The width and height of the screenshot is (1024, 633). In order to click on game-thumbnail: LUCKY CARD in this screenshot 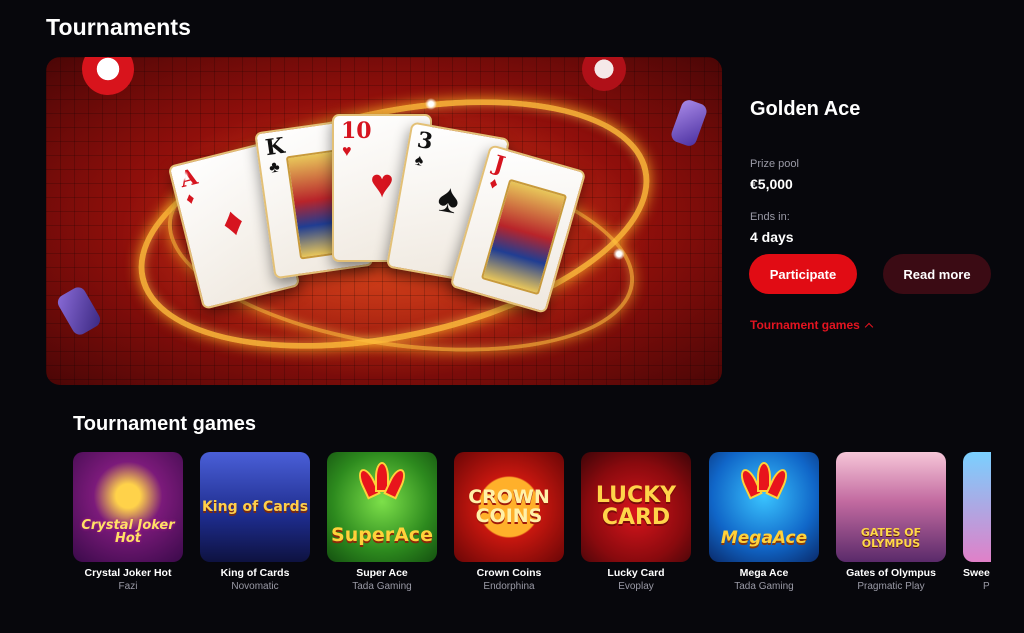, I will do `click(636, 507)`.